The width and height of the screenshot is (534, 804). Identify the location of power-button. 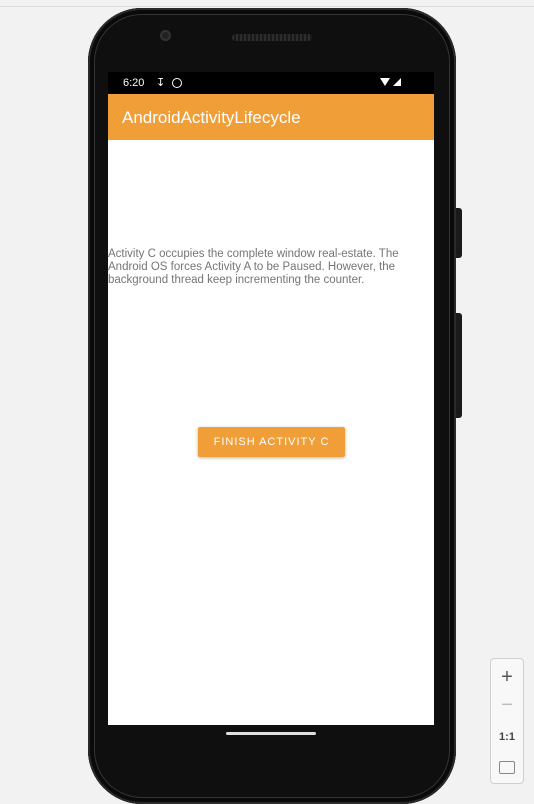
(459, 233).